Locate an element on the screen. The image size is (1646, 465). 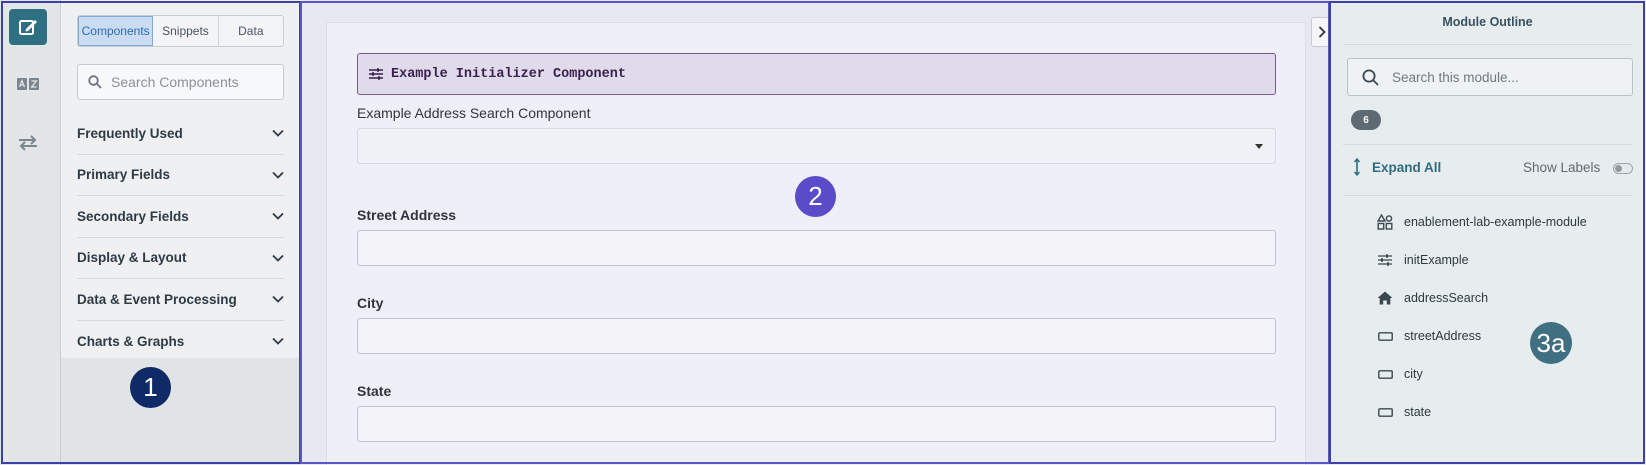
street-address-input is located at coordinates (816, 248).